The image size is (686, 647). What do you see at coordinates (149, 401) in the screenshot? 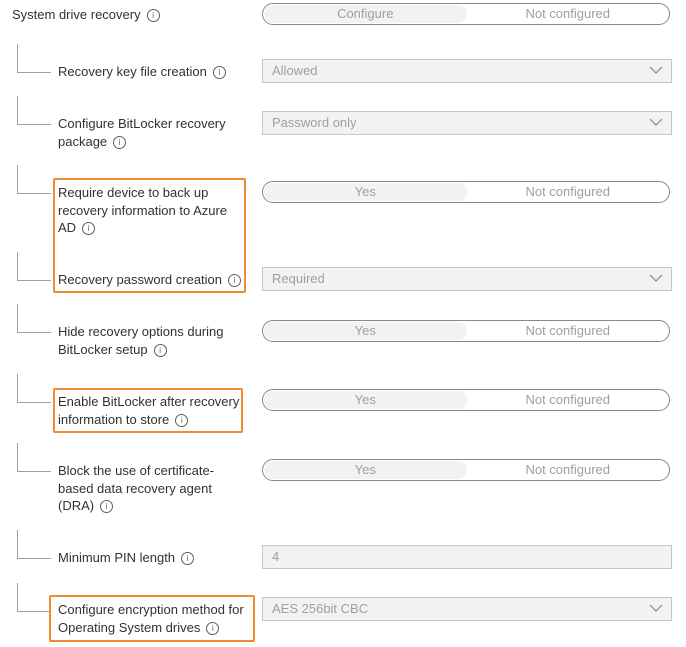
I see `label-line: Enable BitLocker after recovery` at bounding box center [149, 401].